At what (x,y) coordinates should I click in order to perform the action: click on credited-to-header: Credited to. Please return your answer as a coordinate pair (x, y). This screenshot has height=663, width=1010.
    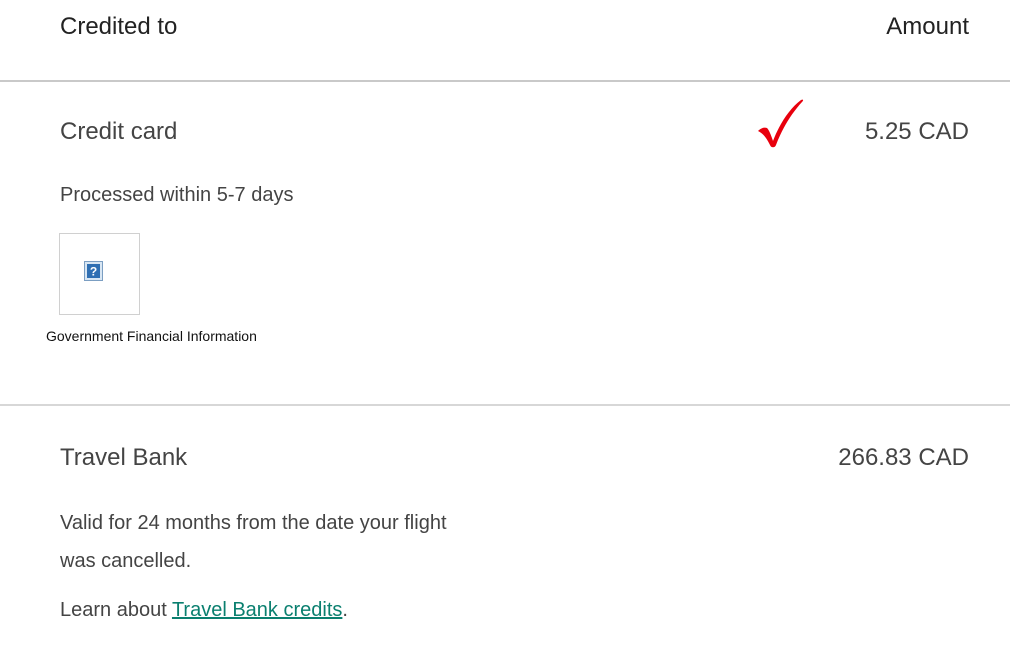
    Looking at the image, I should click on (119, 26).